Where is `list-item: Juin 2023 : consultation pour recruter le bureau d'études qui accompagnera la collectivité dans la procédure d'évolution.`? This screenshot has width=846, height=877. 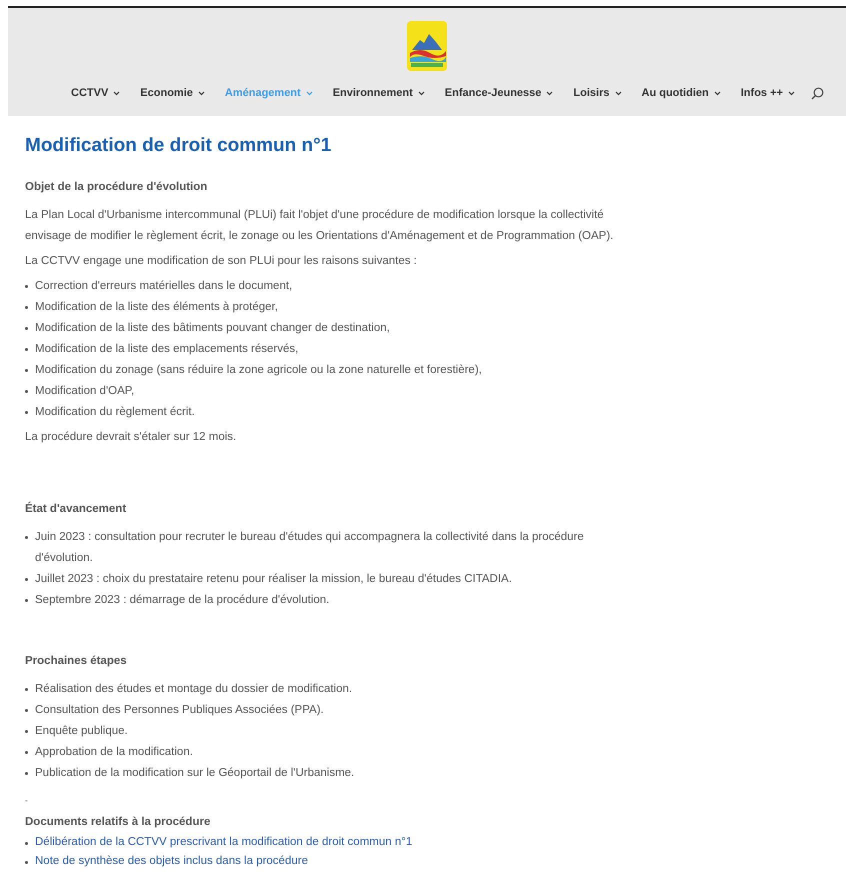 list-item: Juin 2023 : consultation pour recruter le bureau d'études qui accompagnera la collectivité dans la procédure d'évolution. is located at coordinates (310, 548).